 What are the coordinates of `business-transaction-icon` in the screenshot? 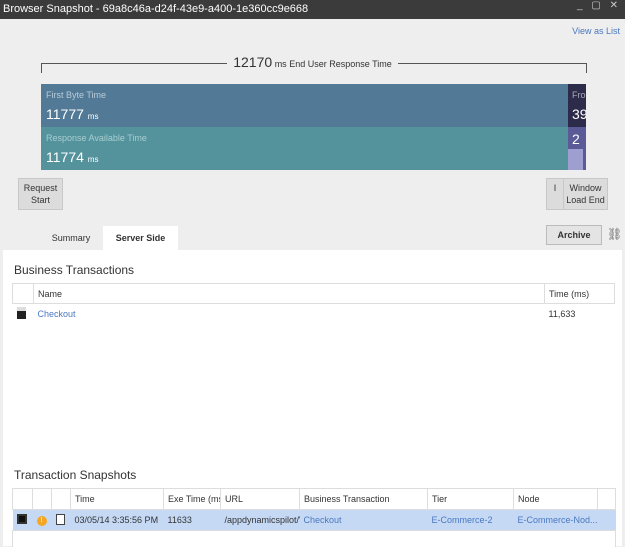 It's located at (21, 312).